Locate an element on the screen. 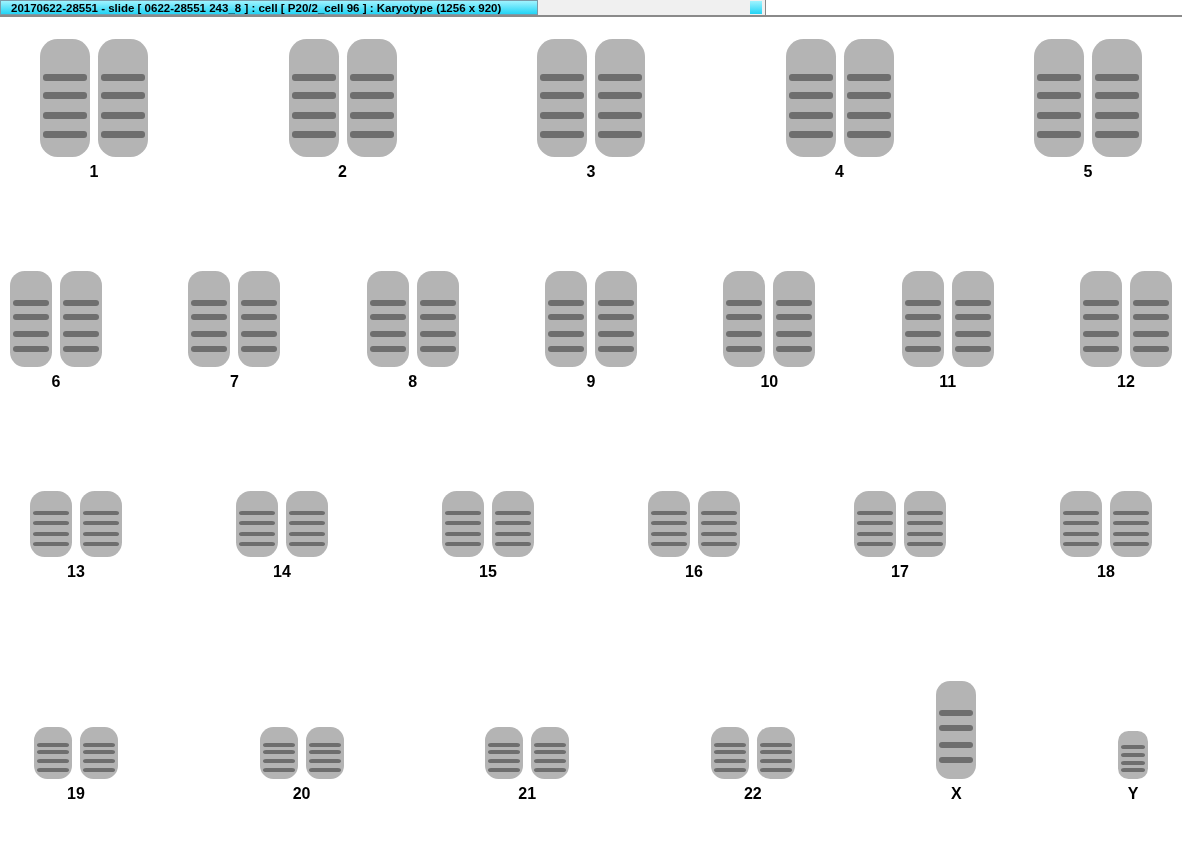 The height and width of the screenshot is (853, 1182). chromosome-label: 11 is located at coordinates (948, 382).